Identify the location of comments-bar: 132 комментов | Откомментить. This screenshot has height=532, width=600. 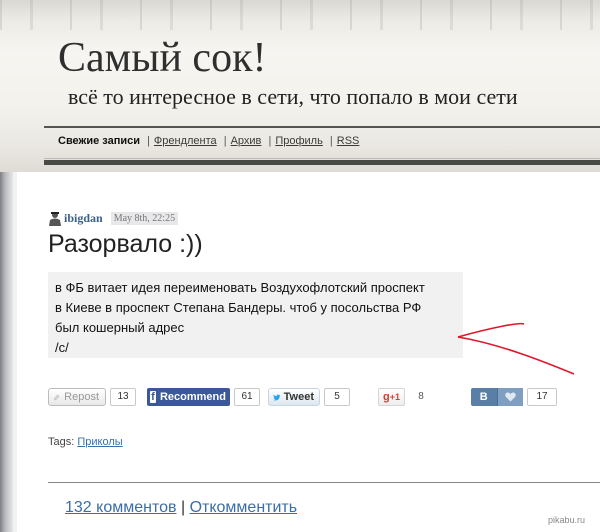
(181, 508).